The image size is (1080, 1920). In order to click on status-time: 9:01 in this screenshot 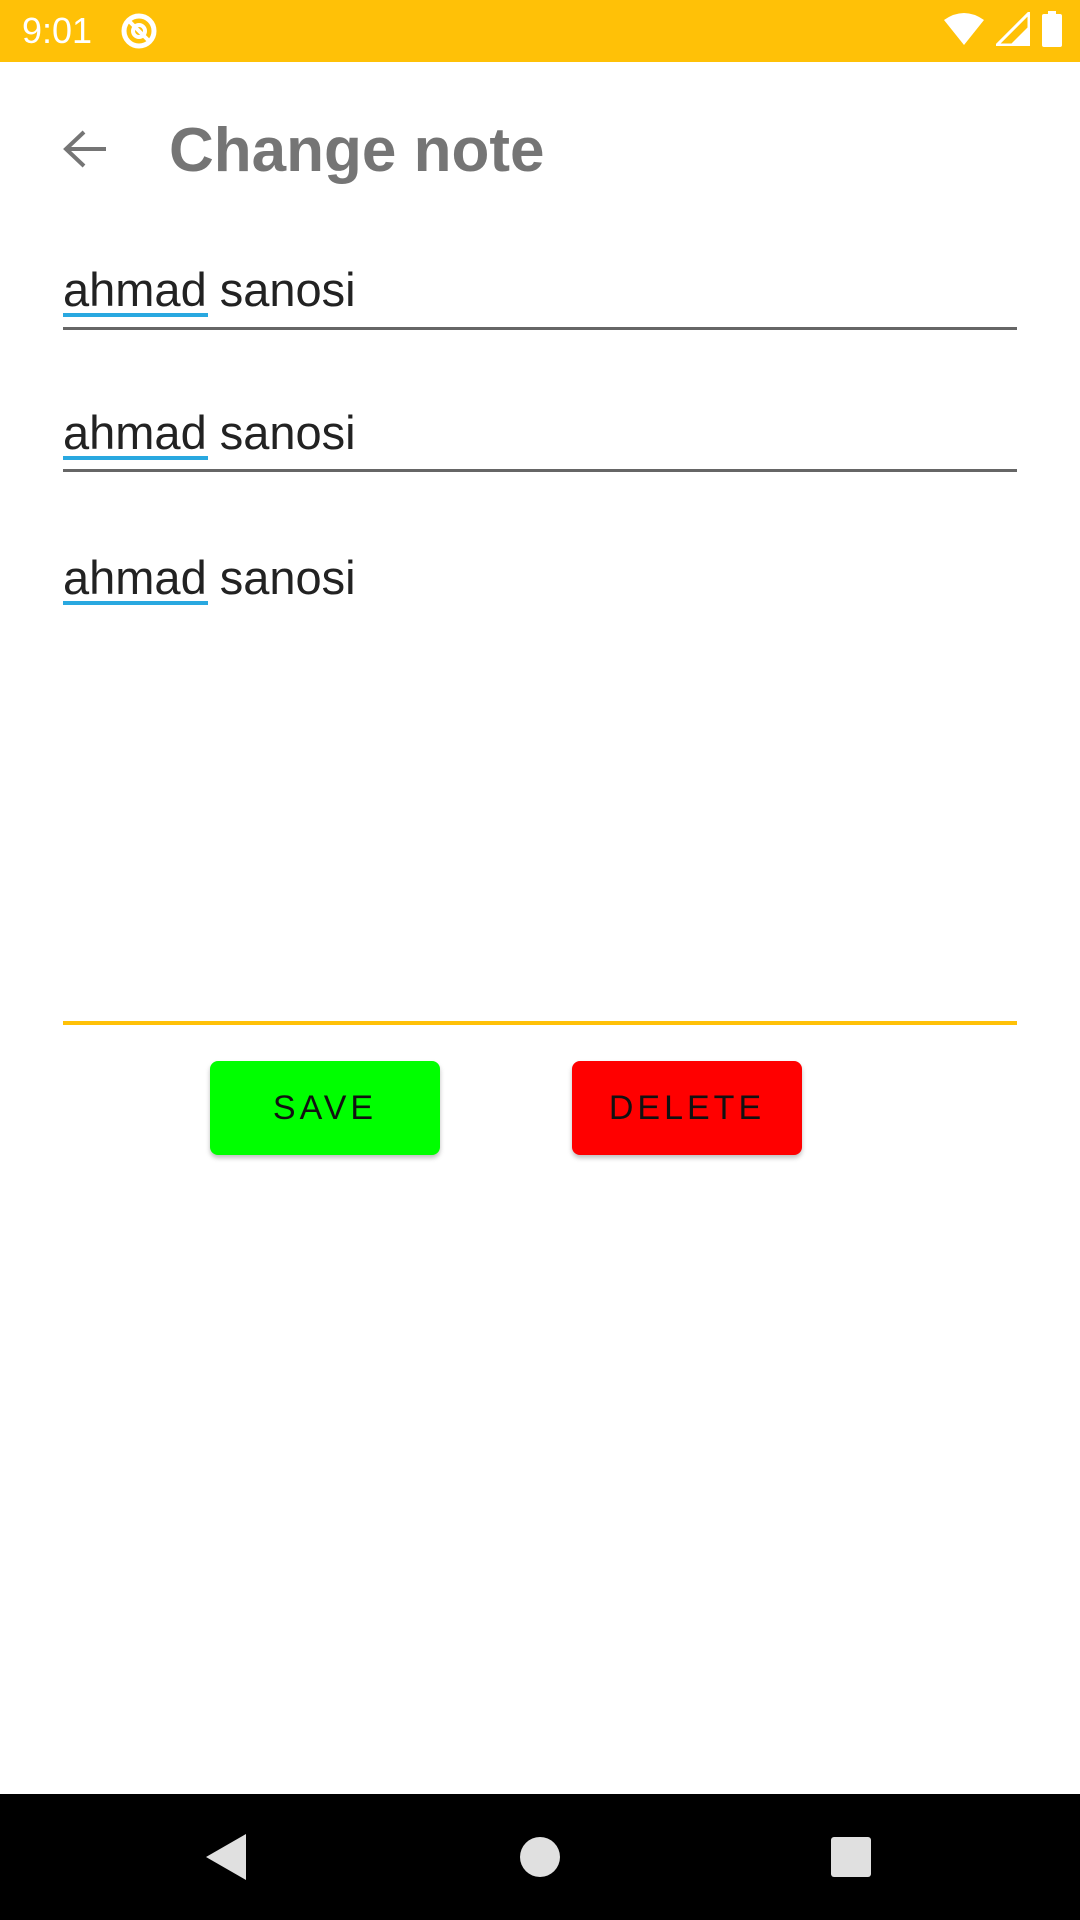, I will do `click(57, 30)`.